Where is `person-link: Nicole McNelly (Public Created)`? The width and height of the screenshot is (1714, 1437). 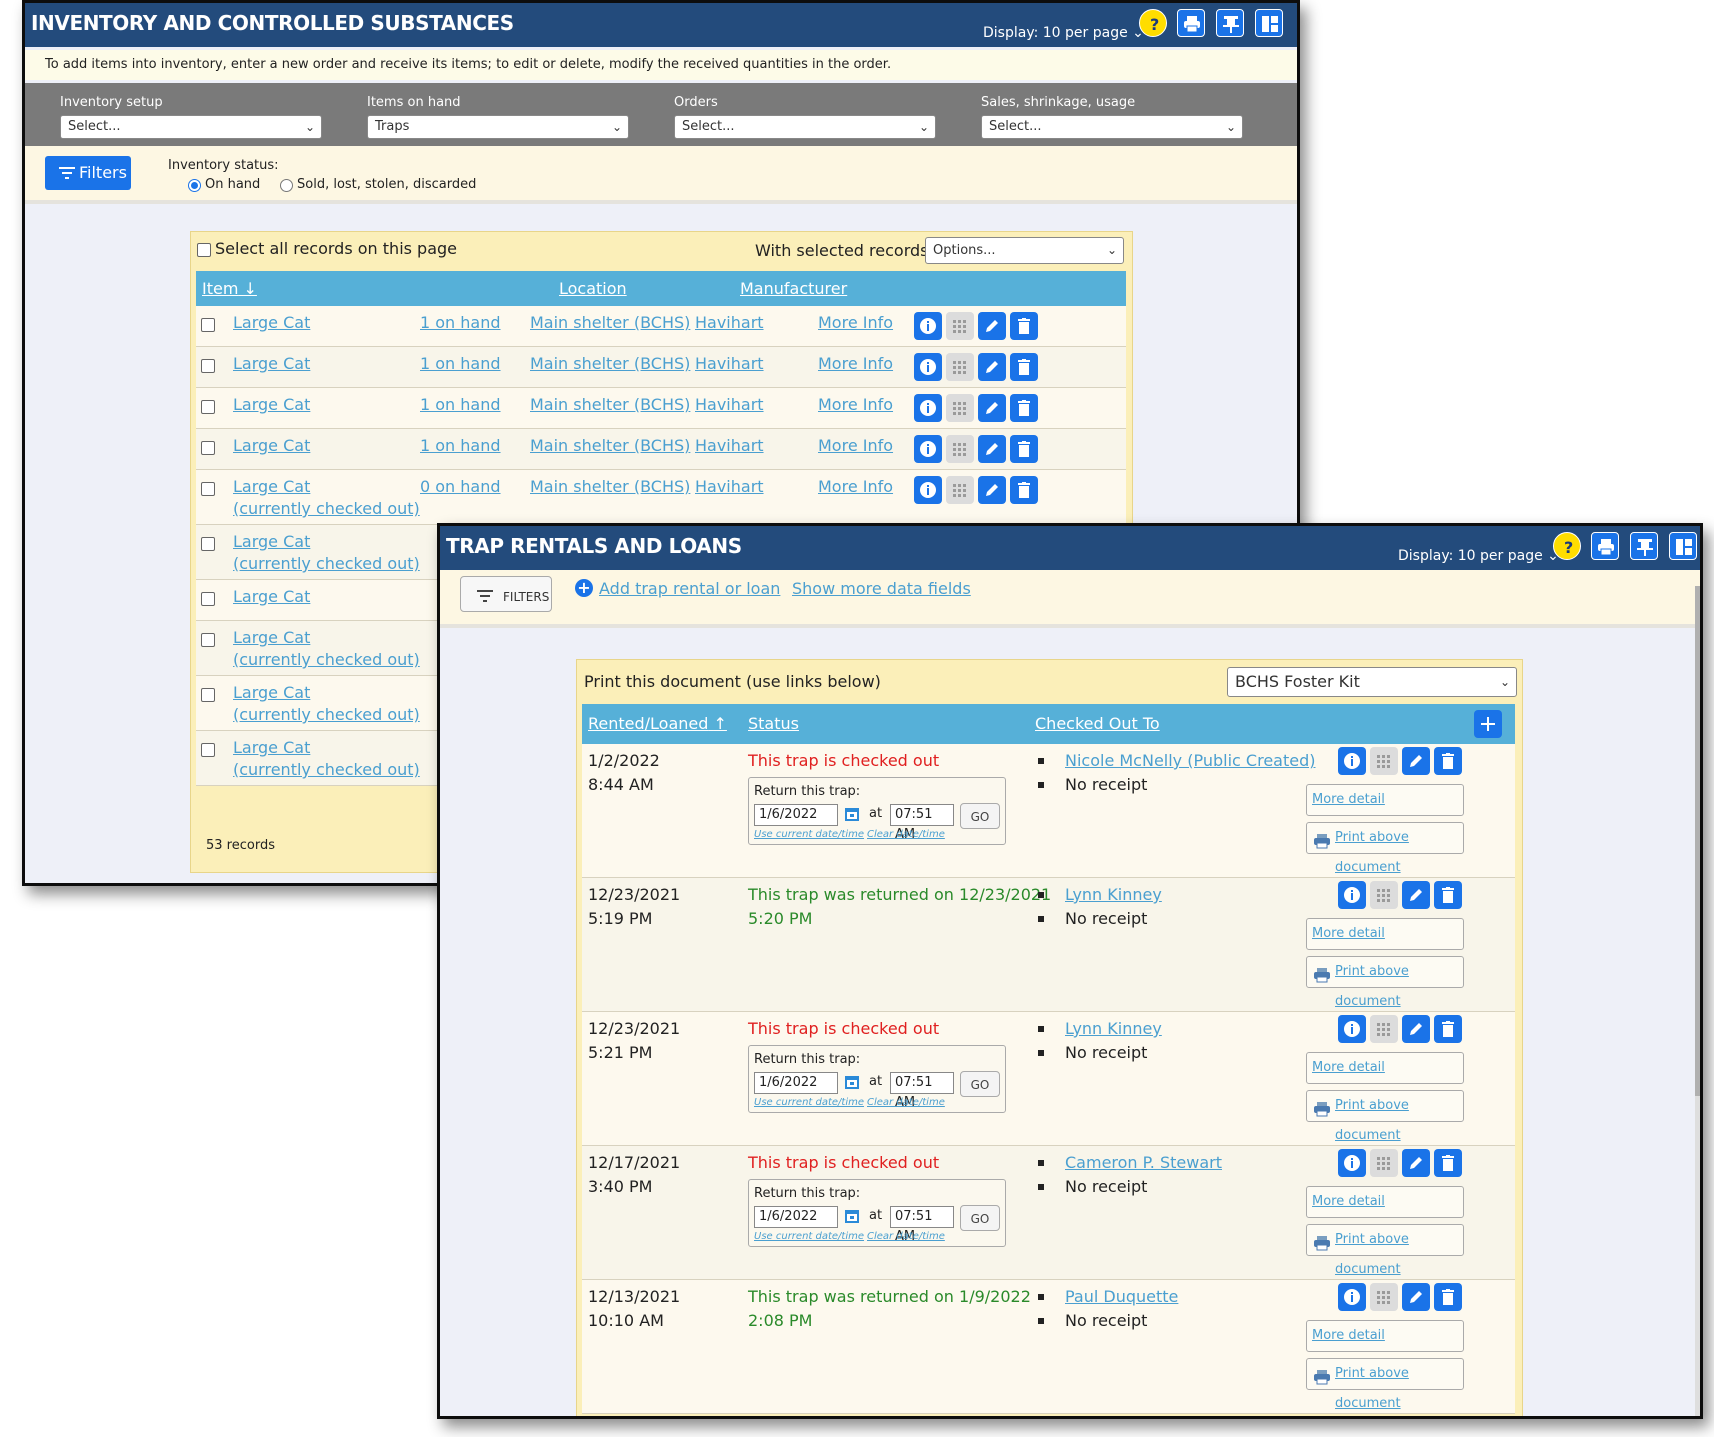 person-link: Nicole McNelly (Public Created) is located at coordinates (1190, 761).